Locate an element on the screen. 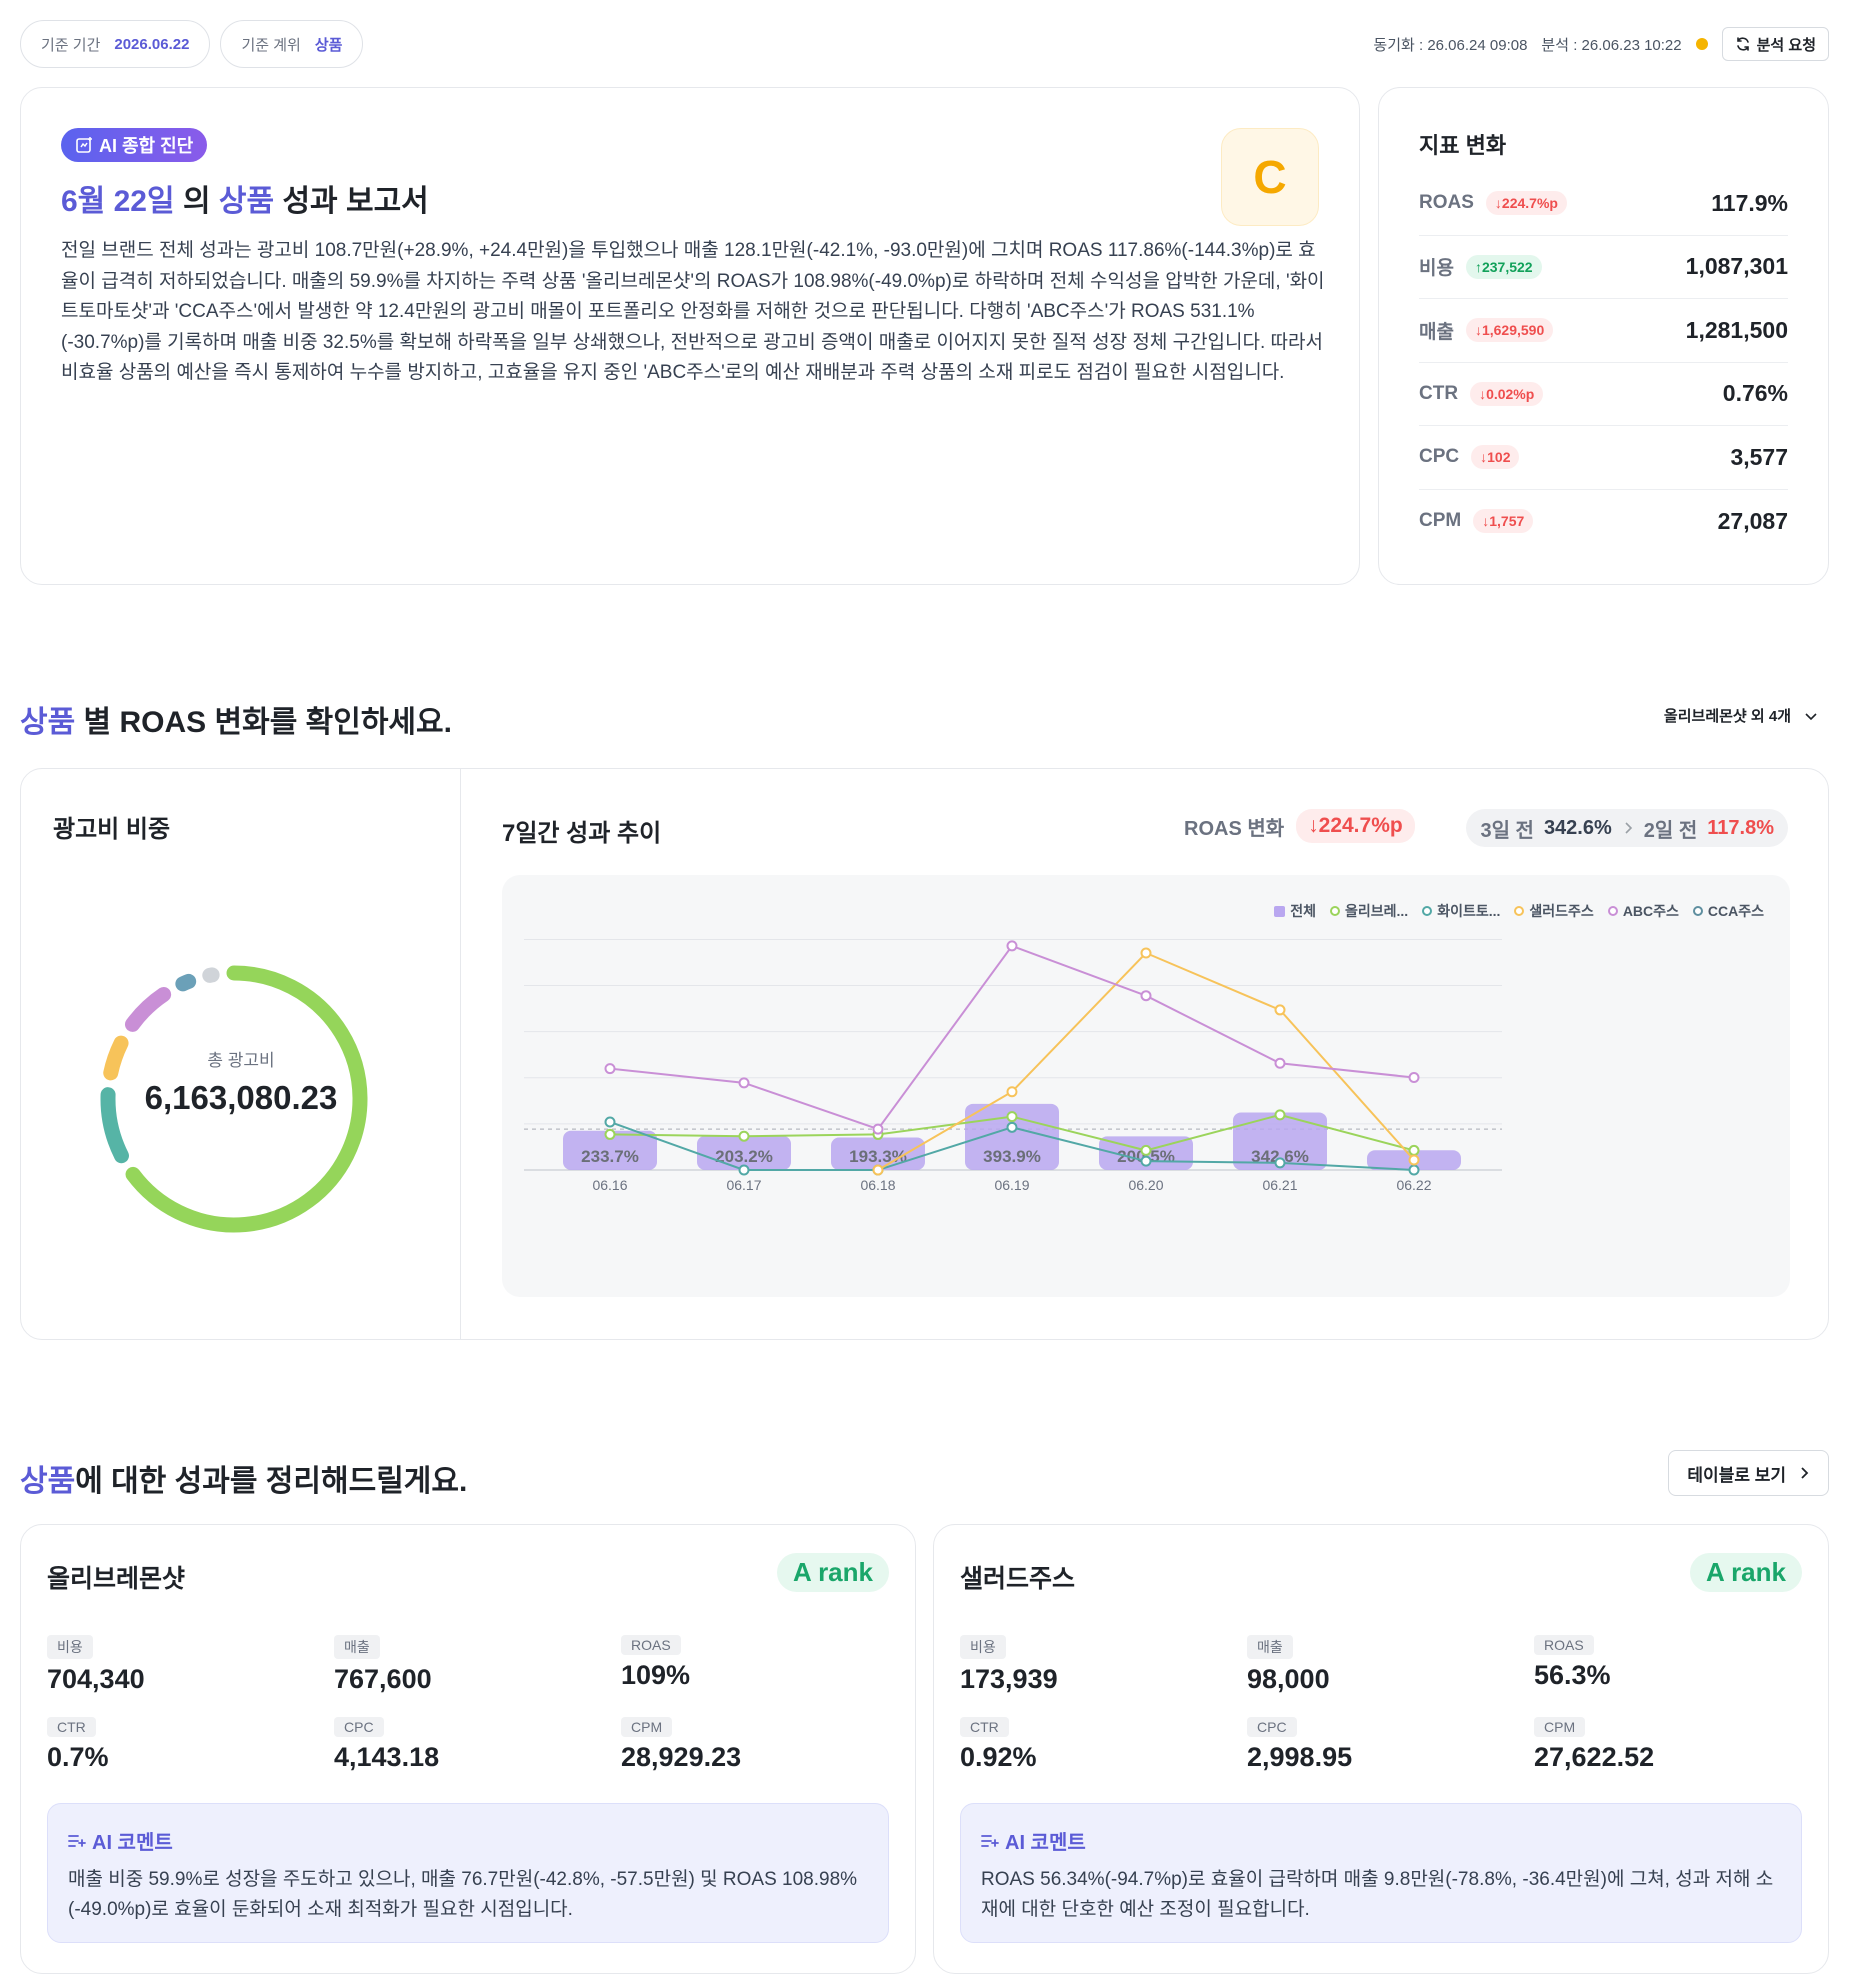 The height and width of the screenshot is (1978, 1849). report-title-tail: 성과 보고서 is located at coordinates (355, 201).